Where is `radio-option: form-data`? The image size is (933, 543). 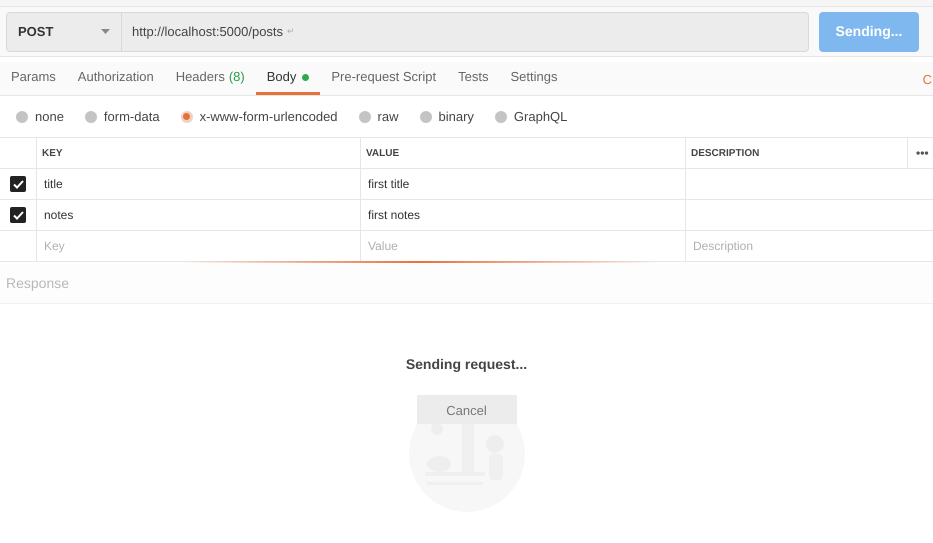
radio-option: form-data is located at coordinates (122, 116).